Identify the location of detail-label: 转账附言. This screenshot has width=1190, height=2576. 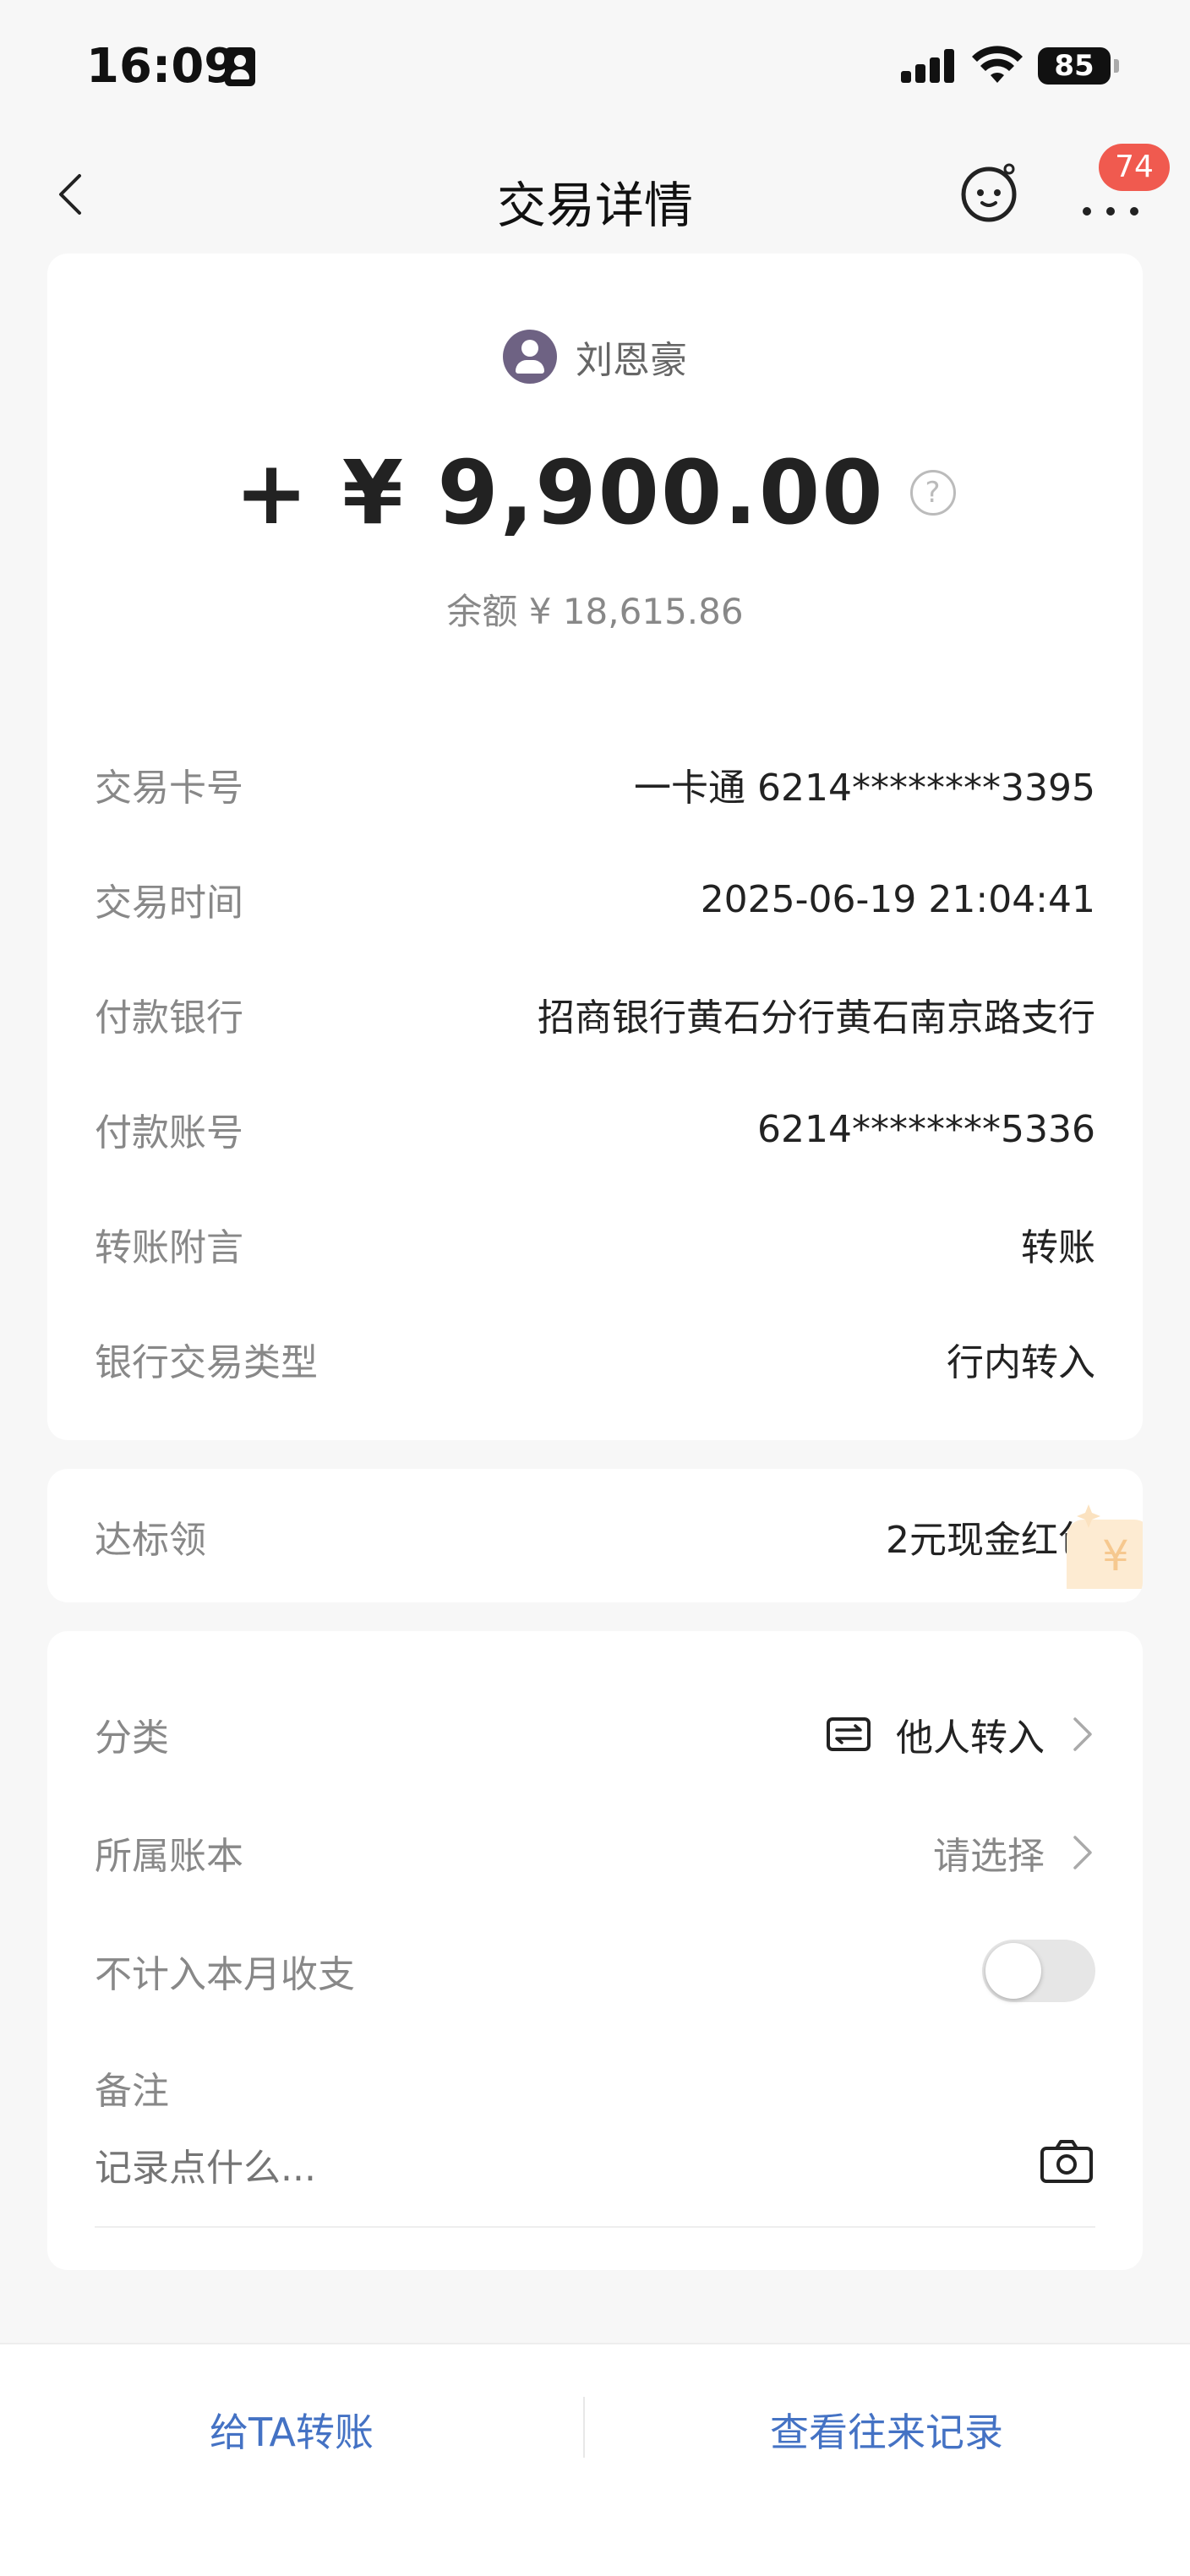
(169, 1247).